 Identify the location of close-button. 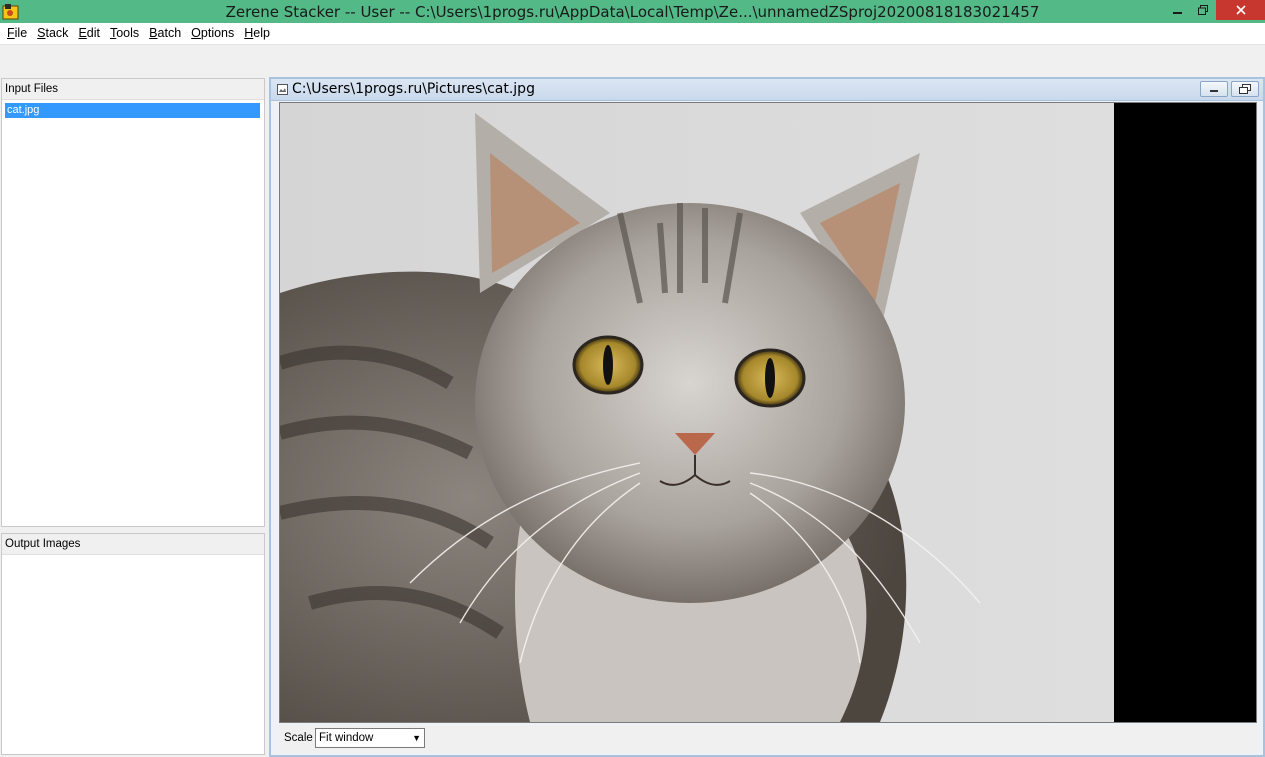
(1240, 10).